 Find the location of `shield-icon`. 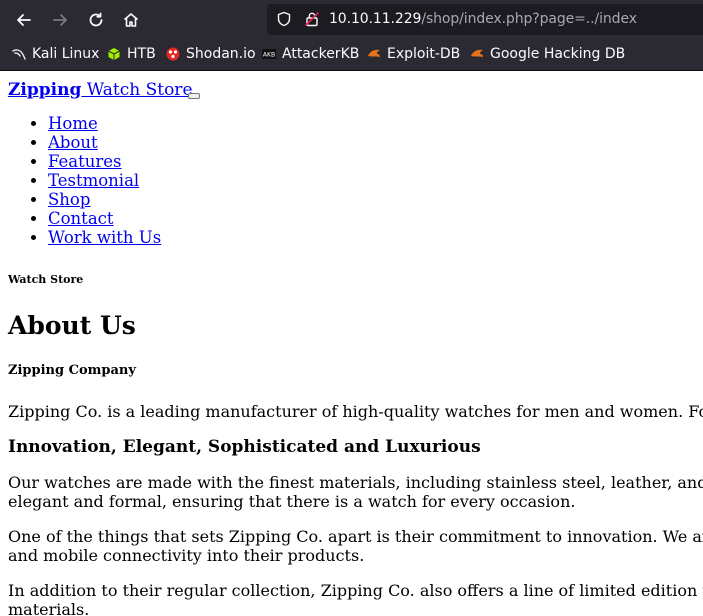

shield-icon is located at coordinates (284, 19).